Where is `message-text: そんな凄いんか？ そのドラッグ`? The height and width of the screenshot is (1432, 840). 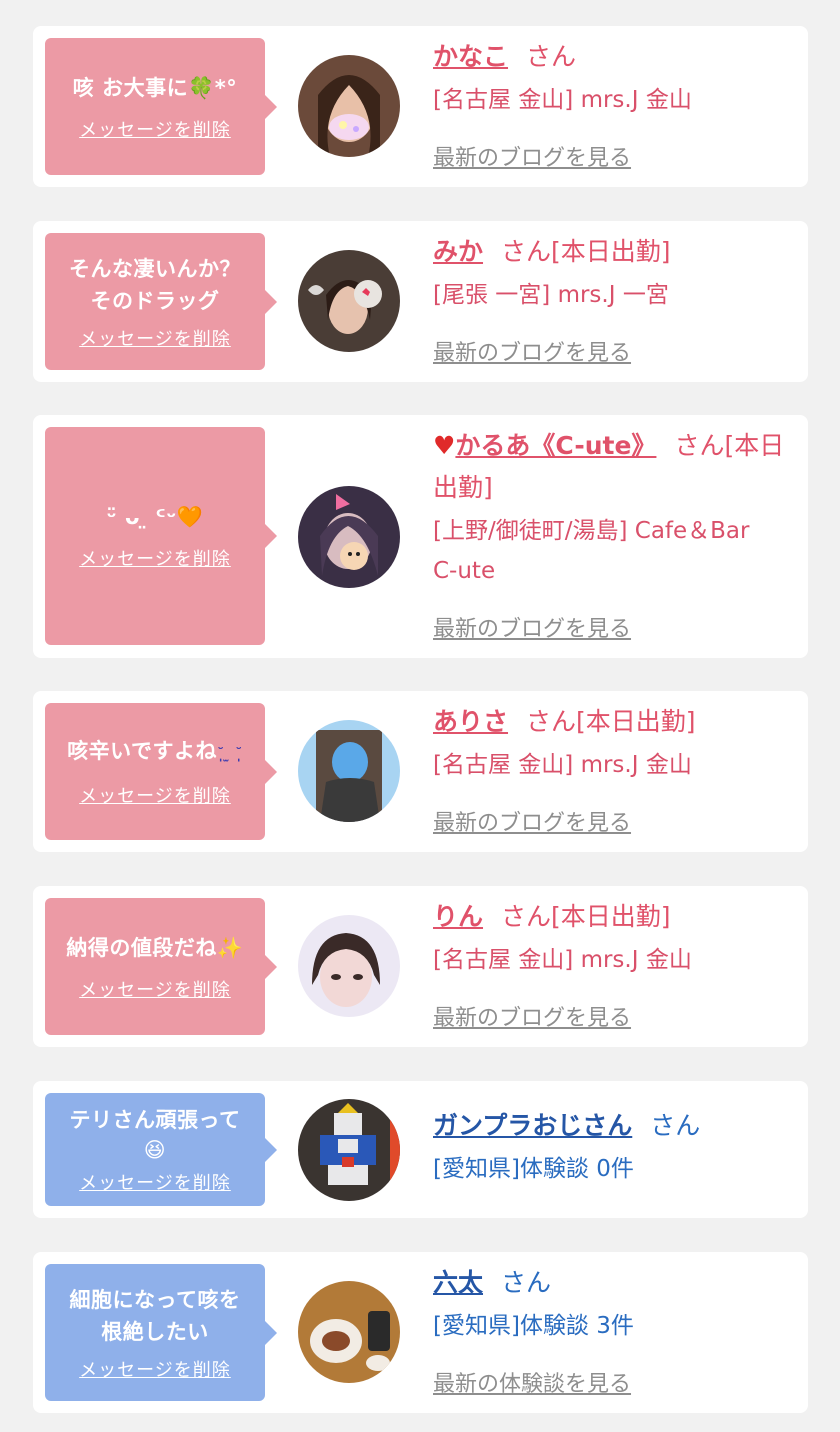
message-text: そんな凄いんか？ そのドラッグ is located at coordinates (155, 284).